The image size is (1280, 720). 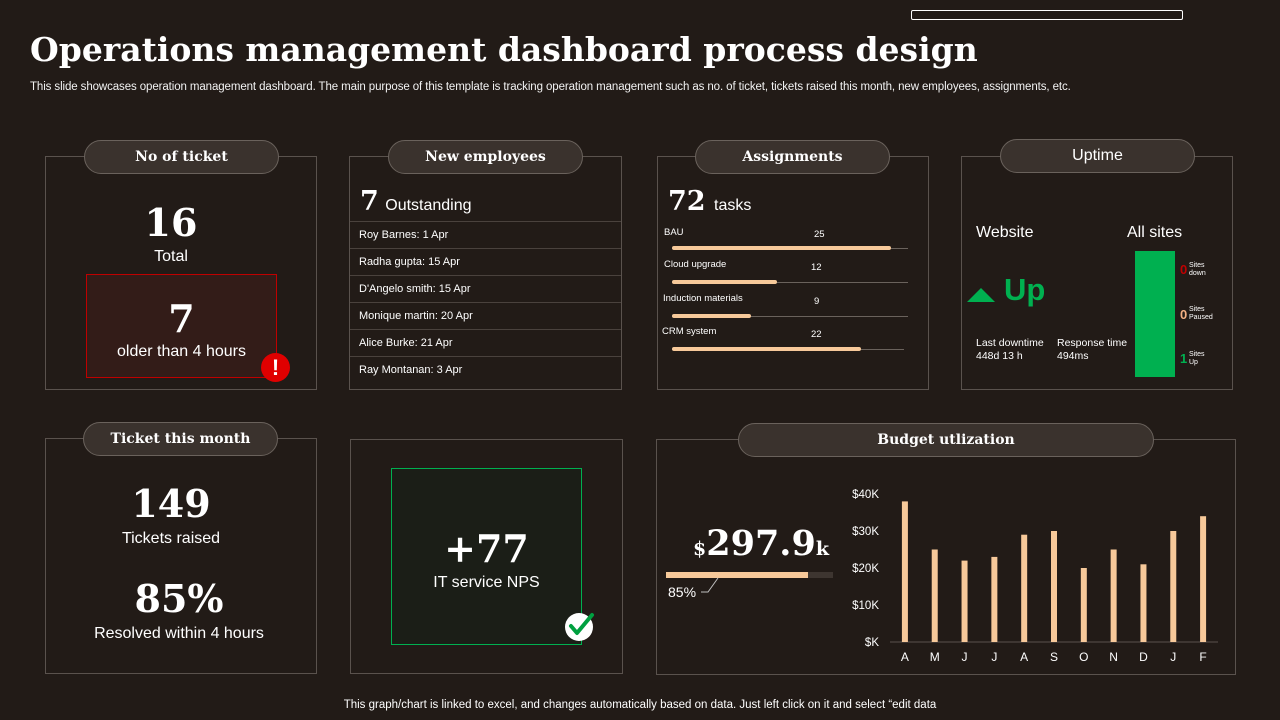 I want to click on alert-glyph: !, so click(x=275, y=367).